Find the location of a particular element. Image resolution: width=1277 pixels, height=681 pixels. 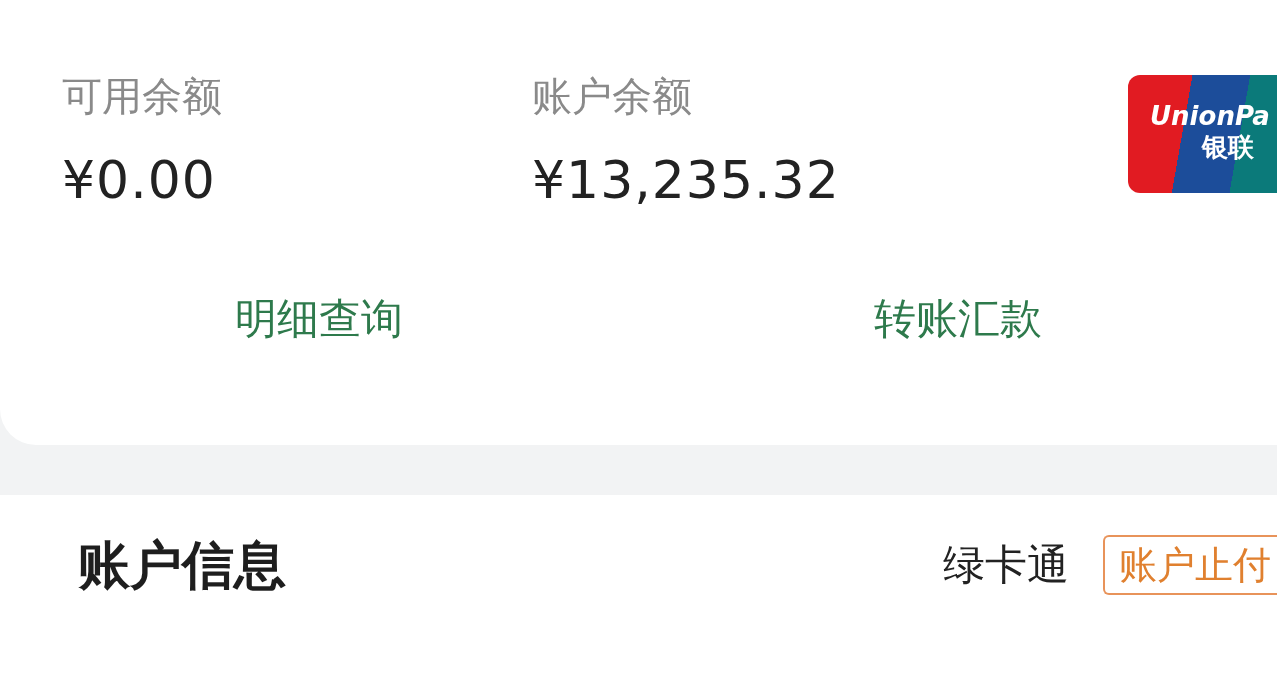

balance-amount: ¥0.00 is located at coordinates (139, 180).